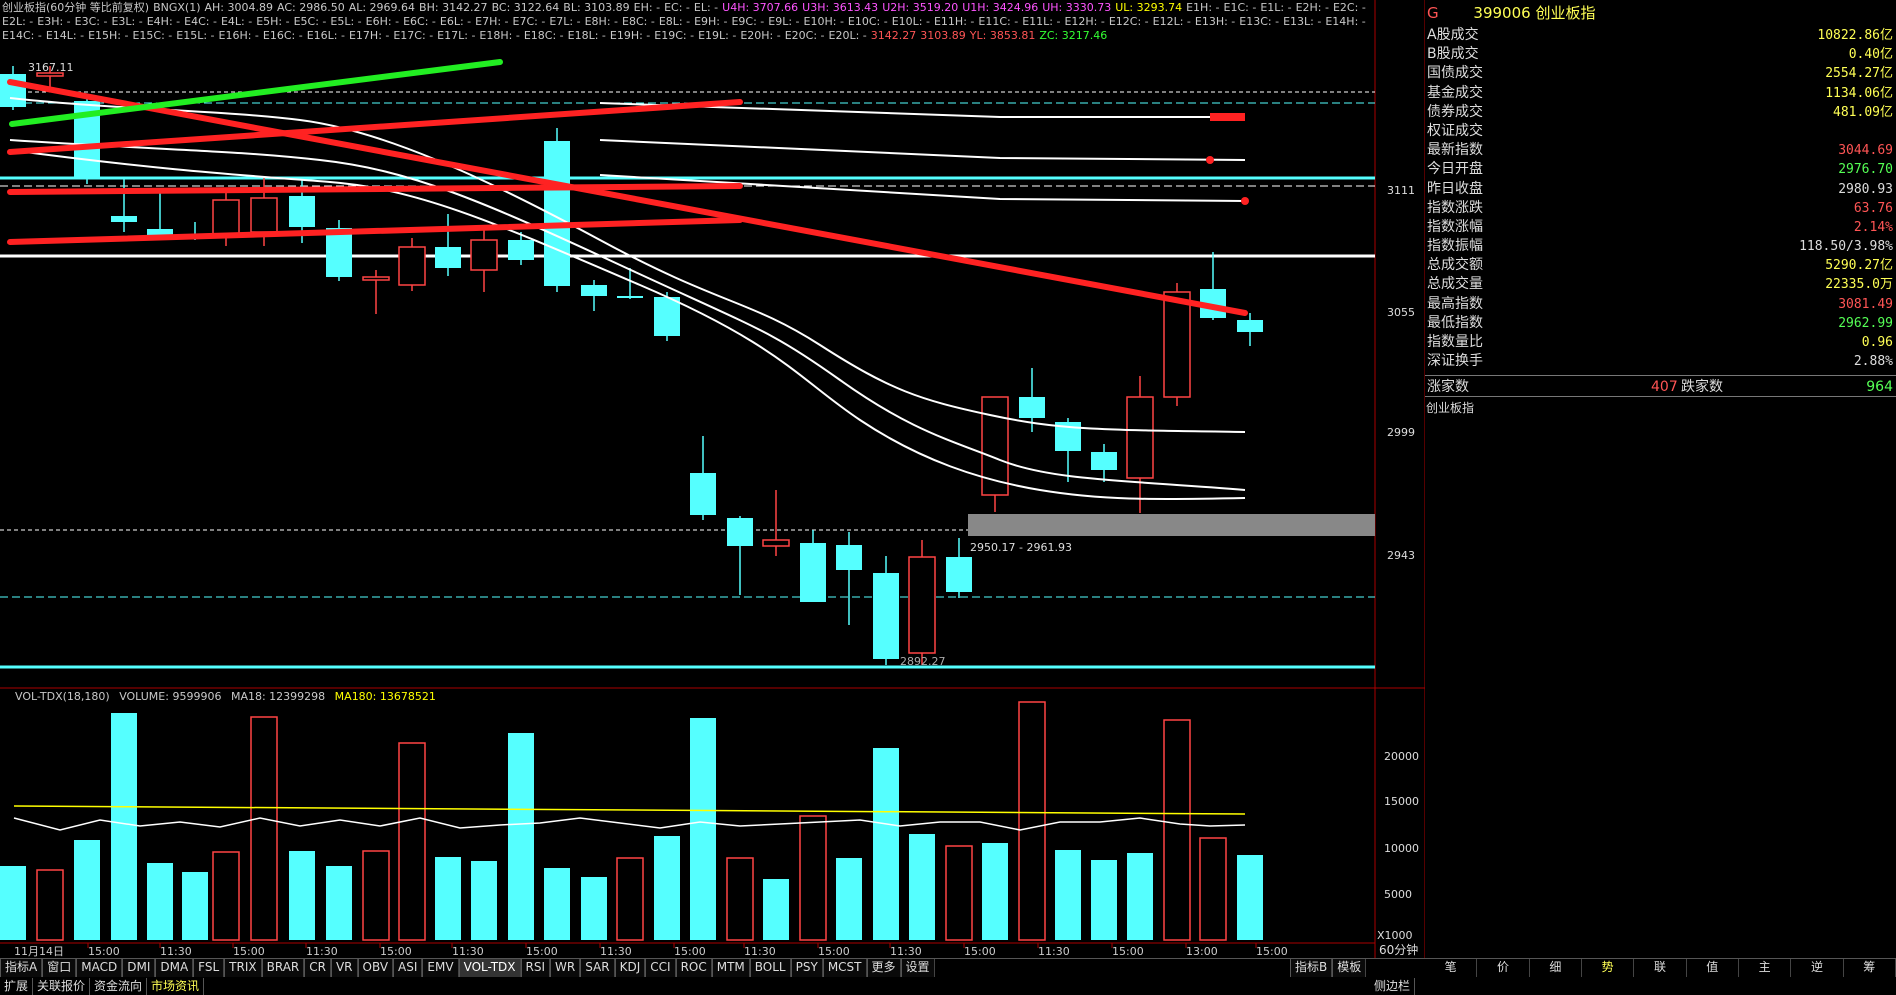 The height and width of the screenshot is (995, 1896). I want to click on indicator-tab: MCST, so click(844, 968).